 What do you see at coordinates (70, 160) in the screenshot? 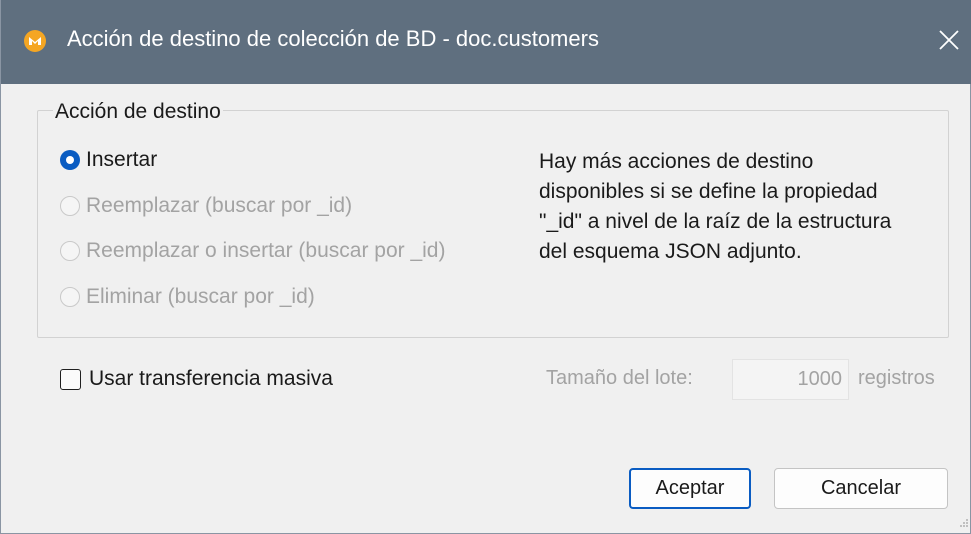
I see `radio-button-checked-icon` at bounding box center [70, 160].